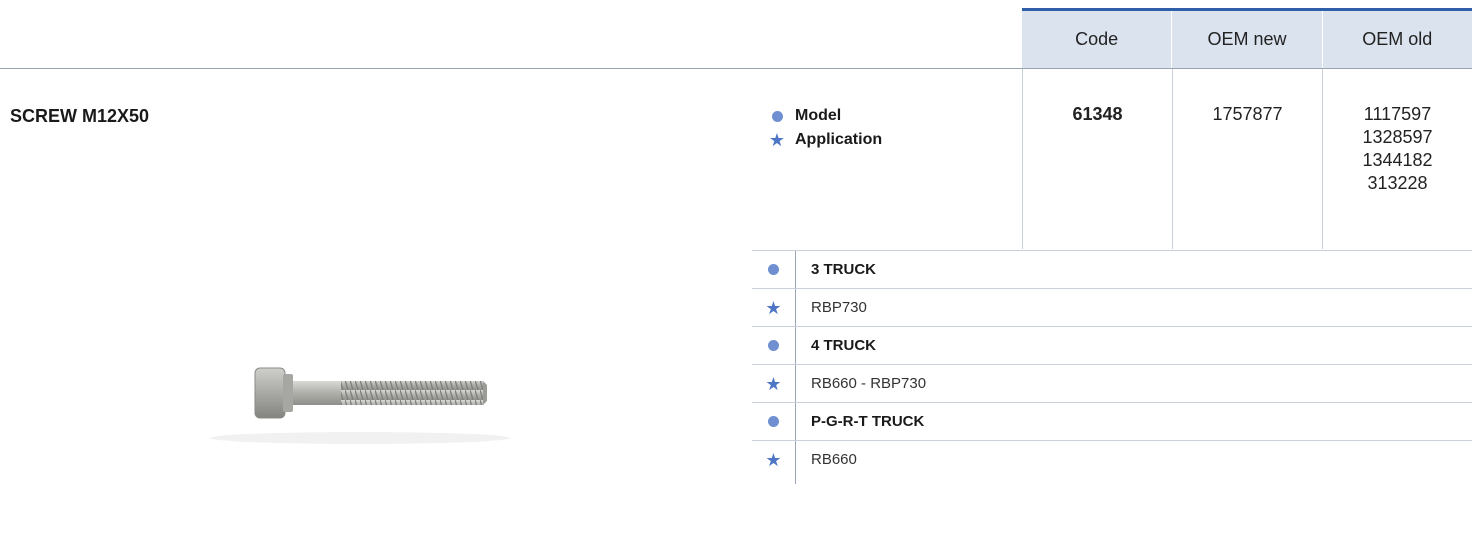  What do you see at coordinates (1112, 421) in the screenshot?
I see `list-item: P-G-R-T TRUCK` at bounding box center [1112, 421].